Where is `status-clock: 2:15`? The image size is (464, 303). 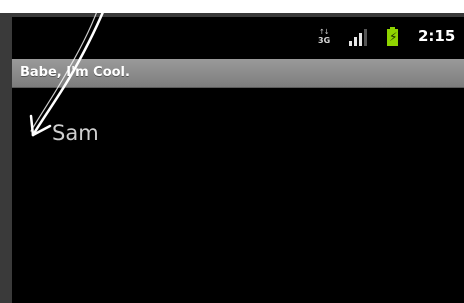
status-clock: 2:15 is located at coordinates (437, 36).